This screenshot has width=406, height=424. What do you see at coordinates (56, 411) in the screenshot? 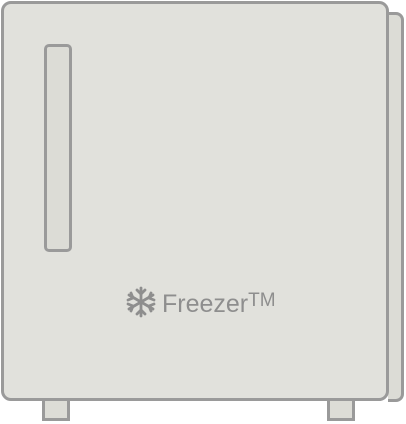
I see `foot-left` at bounding box center [56, 411].